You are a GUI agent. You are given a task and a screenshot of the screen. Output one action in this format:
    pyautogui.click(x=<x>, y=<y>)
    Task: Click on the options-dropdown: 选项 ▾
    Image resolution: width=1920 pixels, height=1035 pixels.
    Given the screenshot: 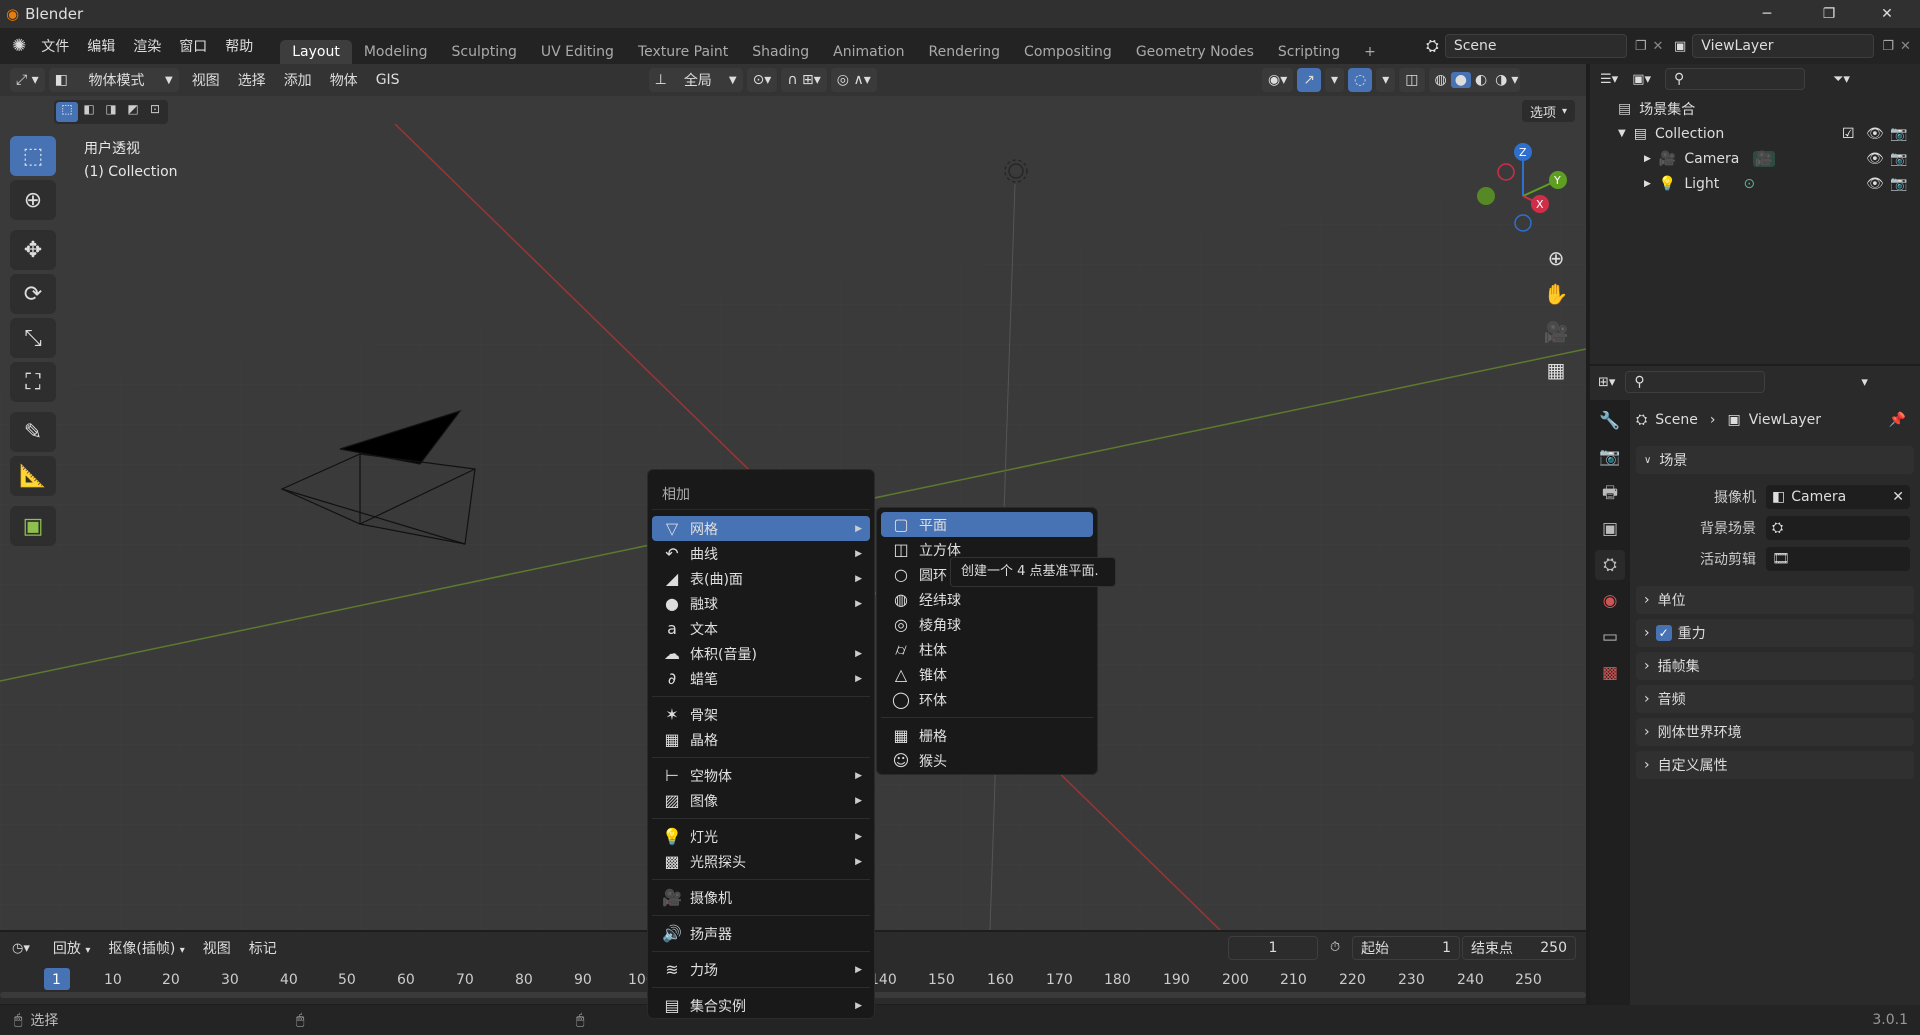 What is the action you would take?
    pyautogui.click(x=1549, y=111)
    